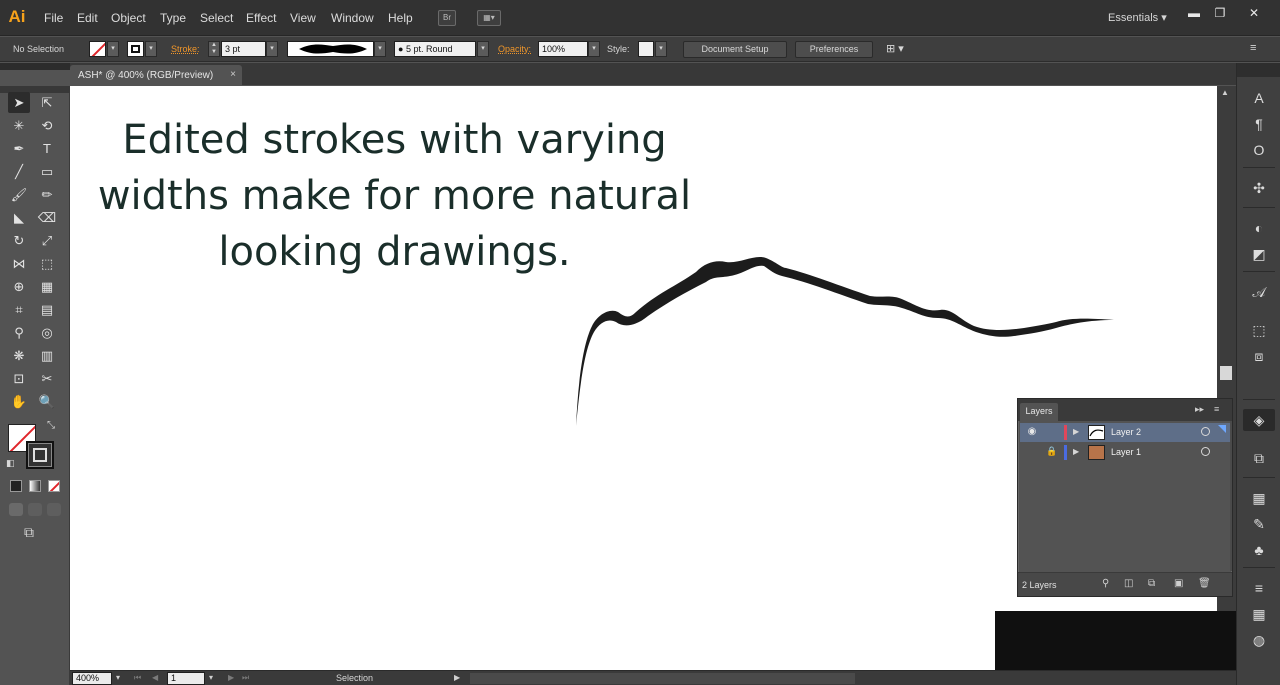 The width and height of the screenshot is (1280, 685). What do you see at coordinates (51, 425) in the screenshot?
I see `swap-fill-stroke-icon: ⤡` at bounding box center [51, 425].